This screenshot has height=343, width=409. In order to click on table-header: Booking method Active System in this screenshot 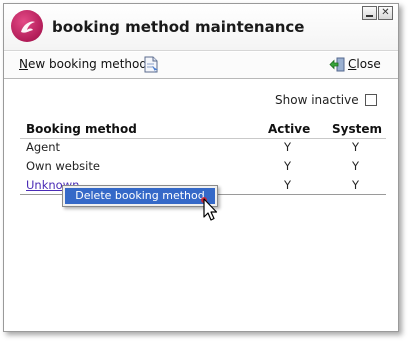, I will do `click(203, 130)`.